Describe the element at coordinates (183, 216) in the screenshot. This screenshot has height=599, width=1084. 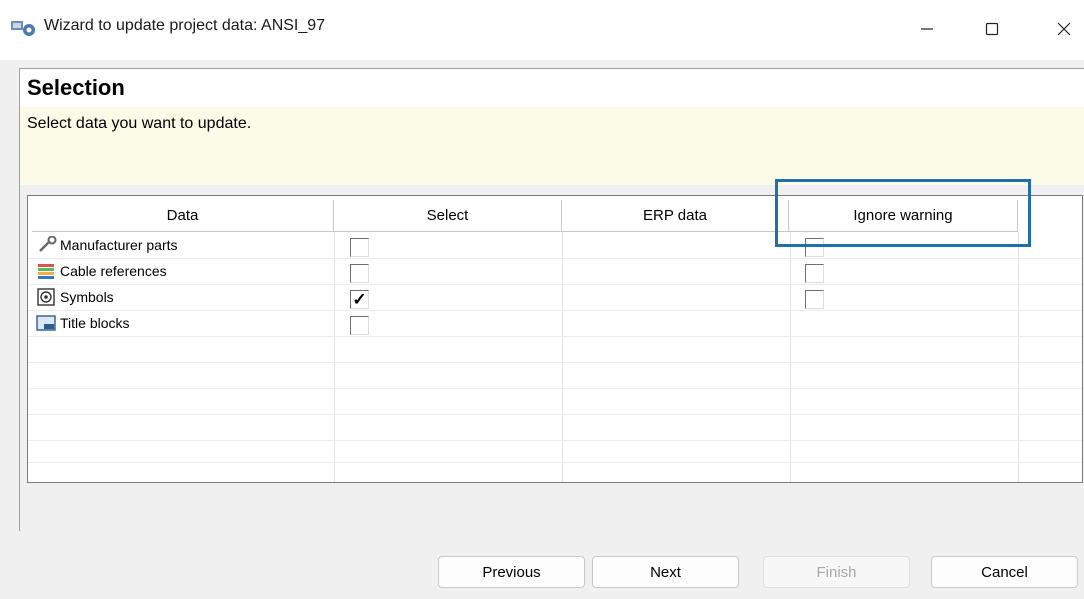
I see `column-header-data: Data` at that location.